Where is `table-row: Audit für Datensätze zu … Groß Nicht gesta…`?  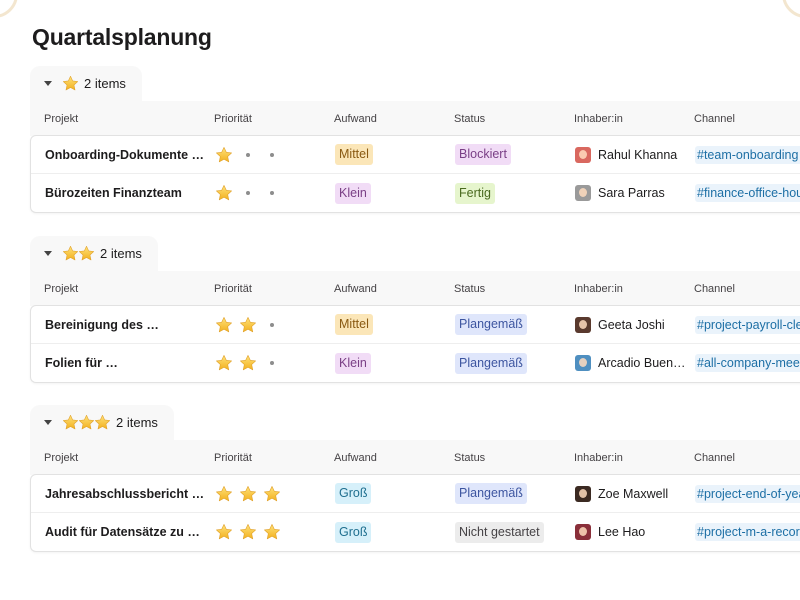
table-row: Audit für Datensätze zu … Groß Nicht gesta… is located at coordinates (415, 532).